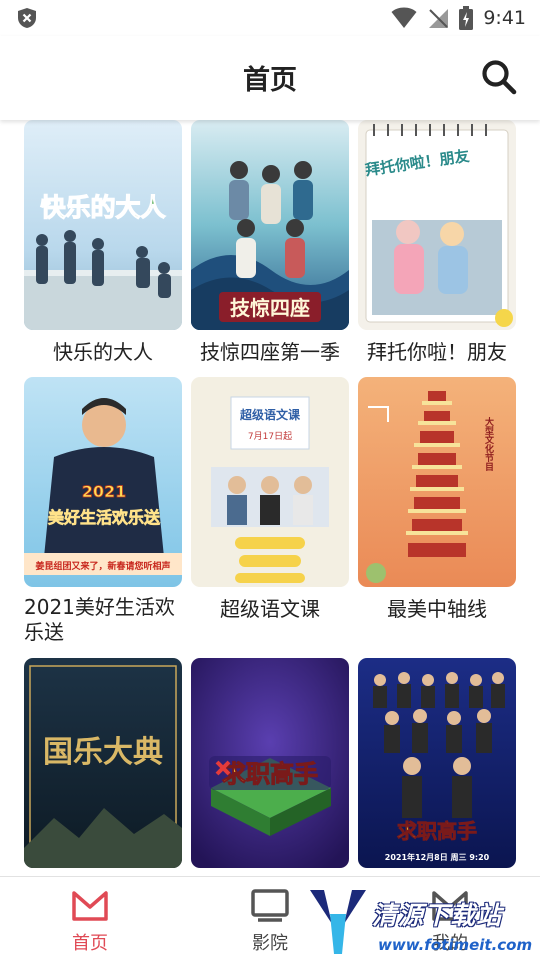 Image resolution: width=540 pixels, height=960 pixels. What do you see at coordinates (489, 444) in the screenshot?
I see `poster-title: 大型文化节目` at bounding box center [489, 444].